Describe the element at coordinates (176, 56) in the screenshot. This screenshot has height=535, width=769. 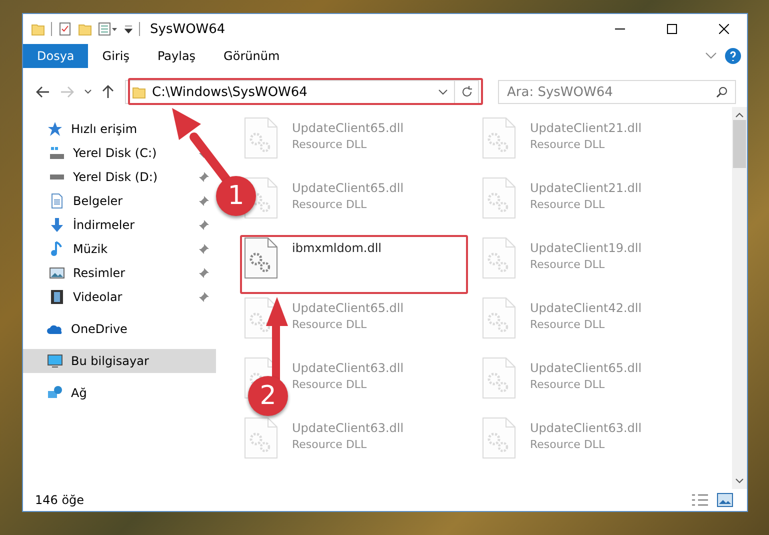
I see `ribbon-tab: Paylaş` at that location.